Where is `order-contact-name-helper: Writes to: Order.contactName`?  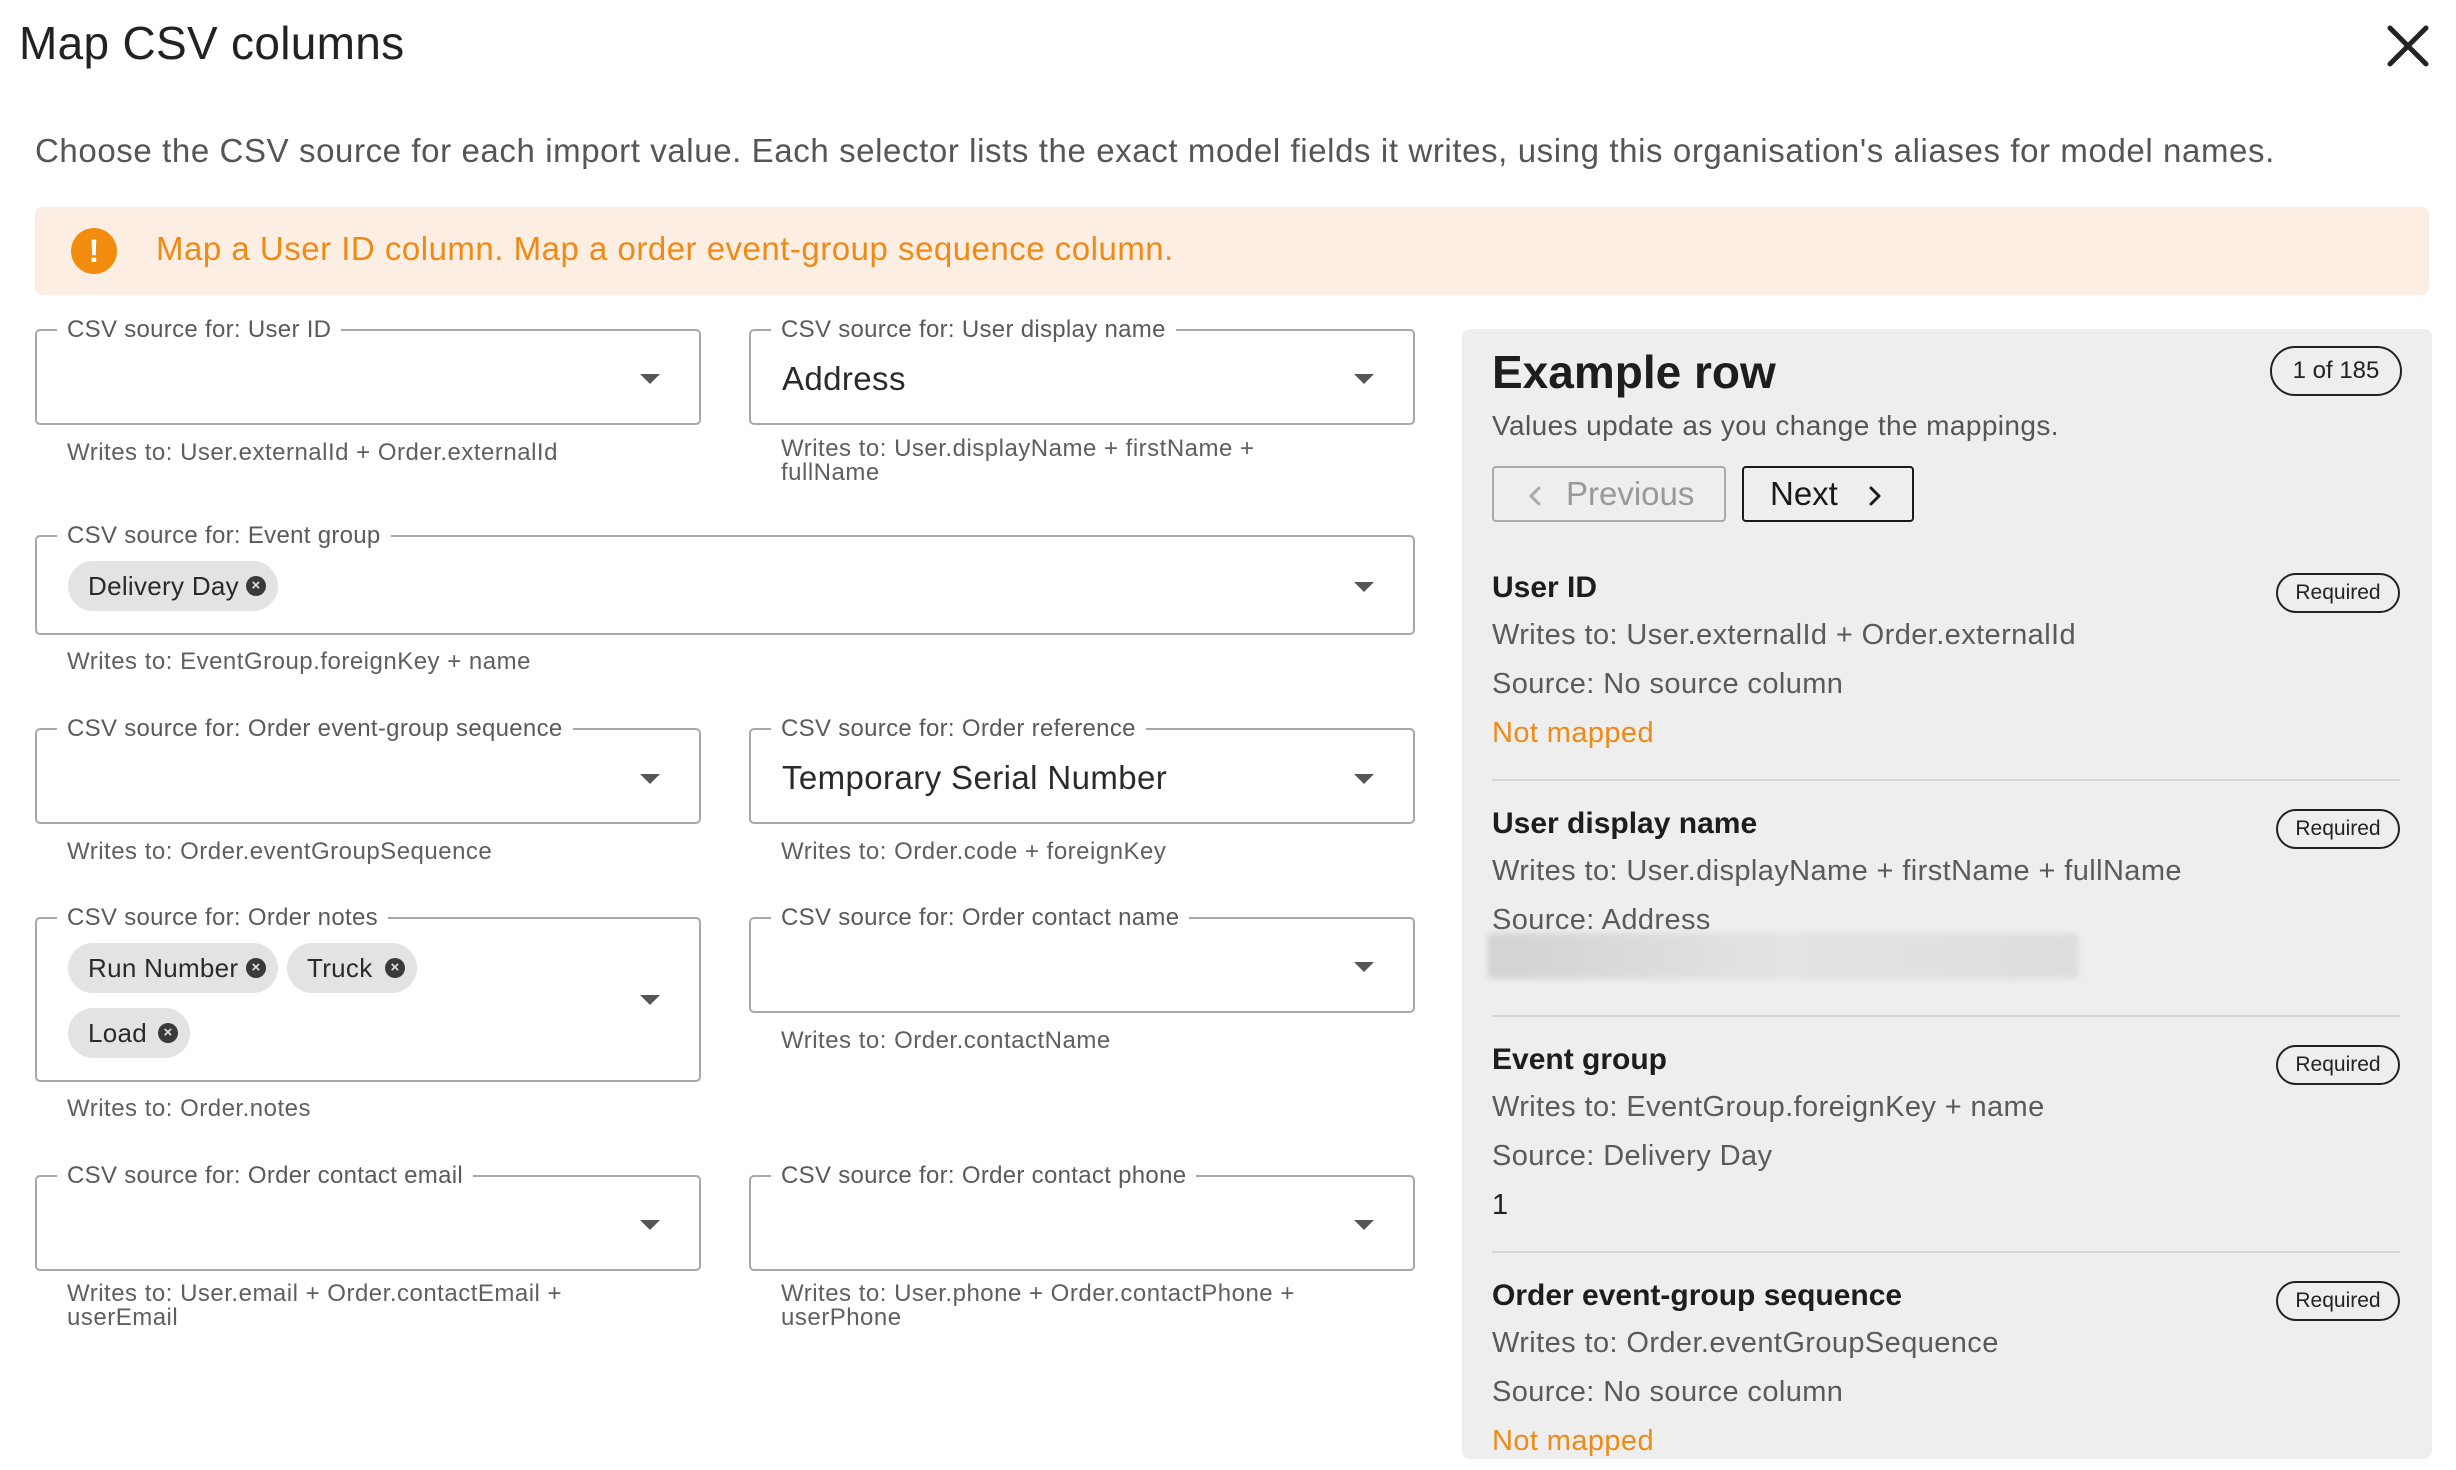 order-contact-name-helper: Writes to: Order.contactName is located at coordinates (946, 1040).